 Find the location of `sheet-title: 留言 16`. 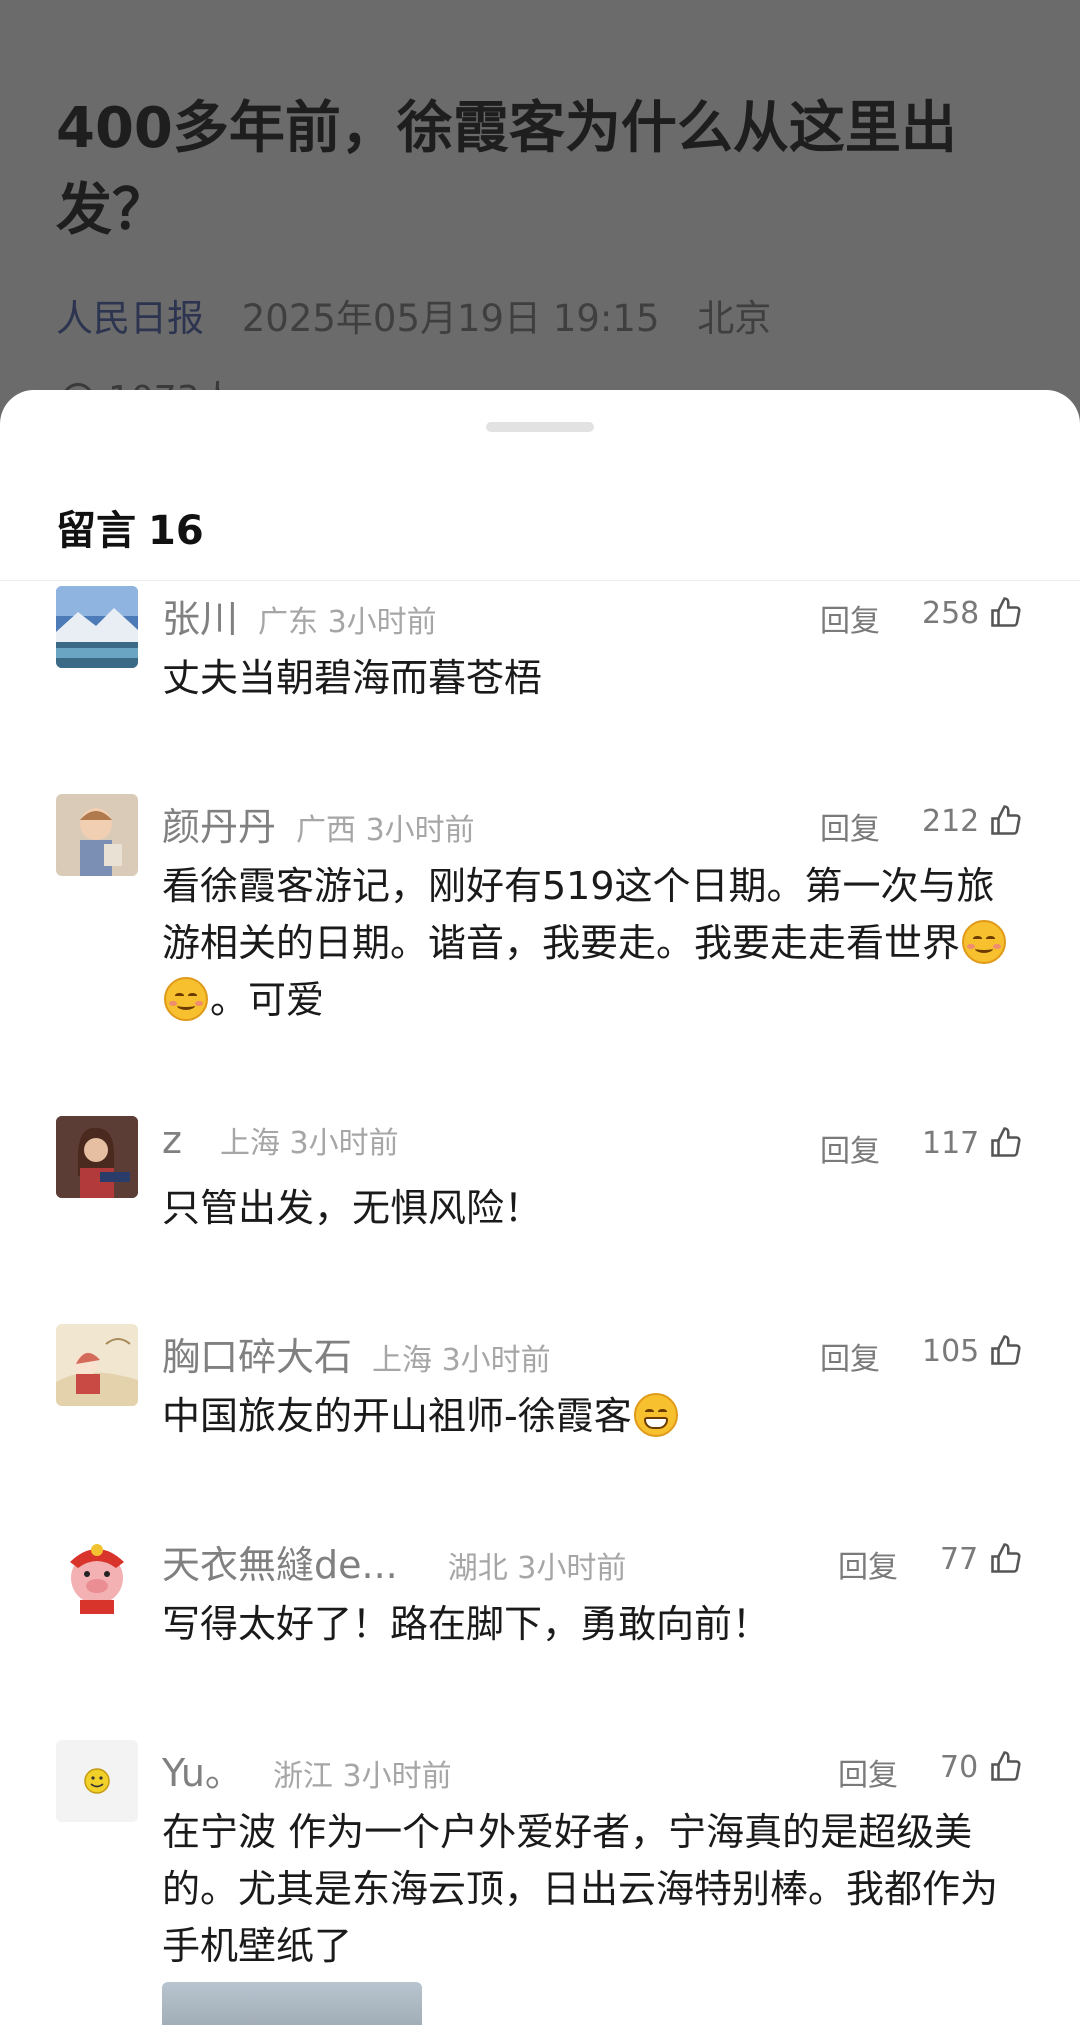

sheet-title: 留言 16 is located at coordinates (130, 527).